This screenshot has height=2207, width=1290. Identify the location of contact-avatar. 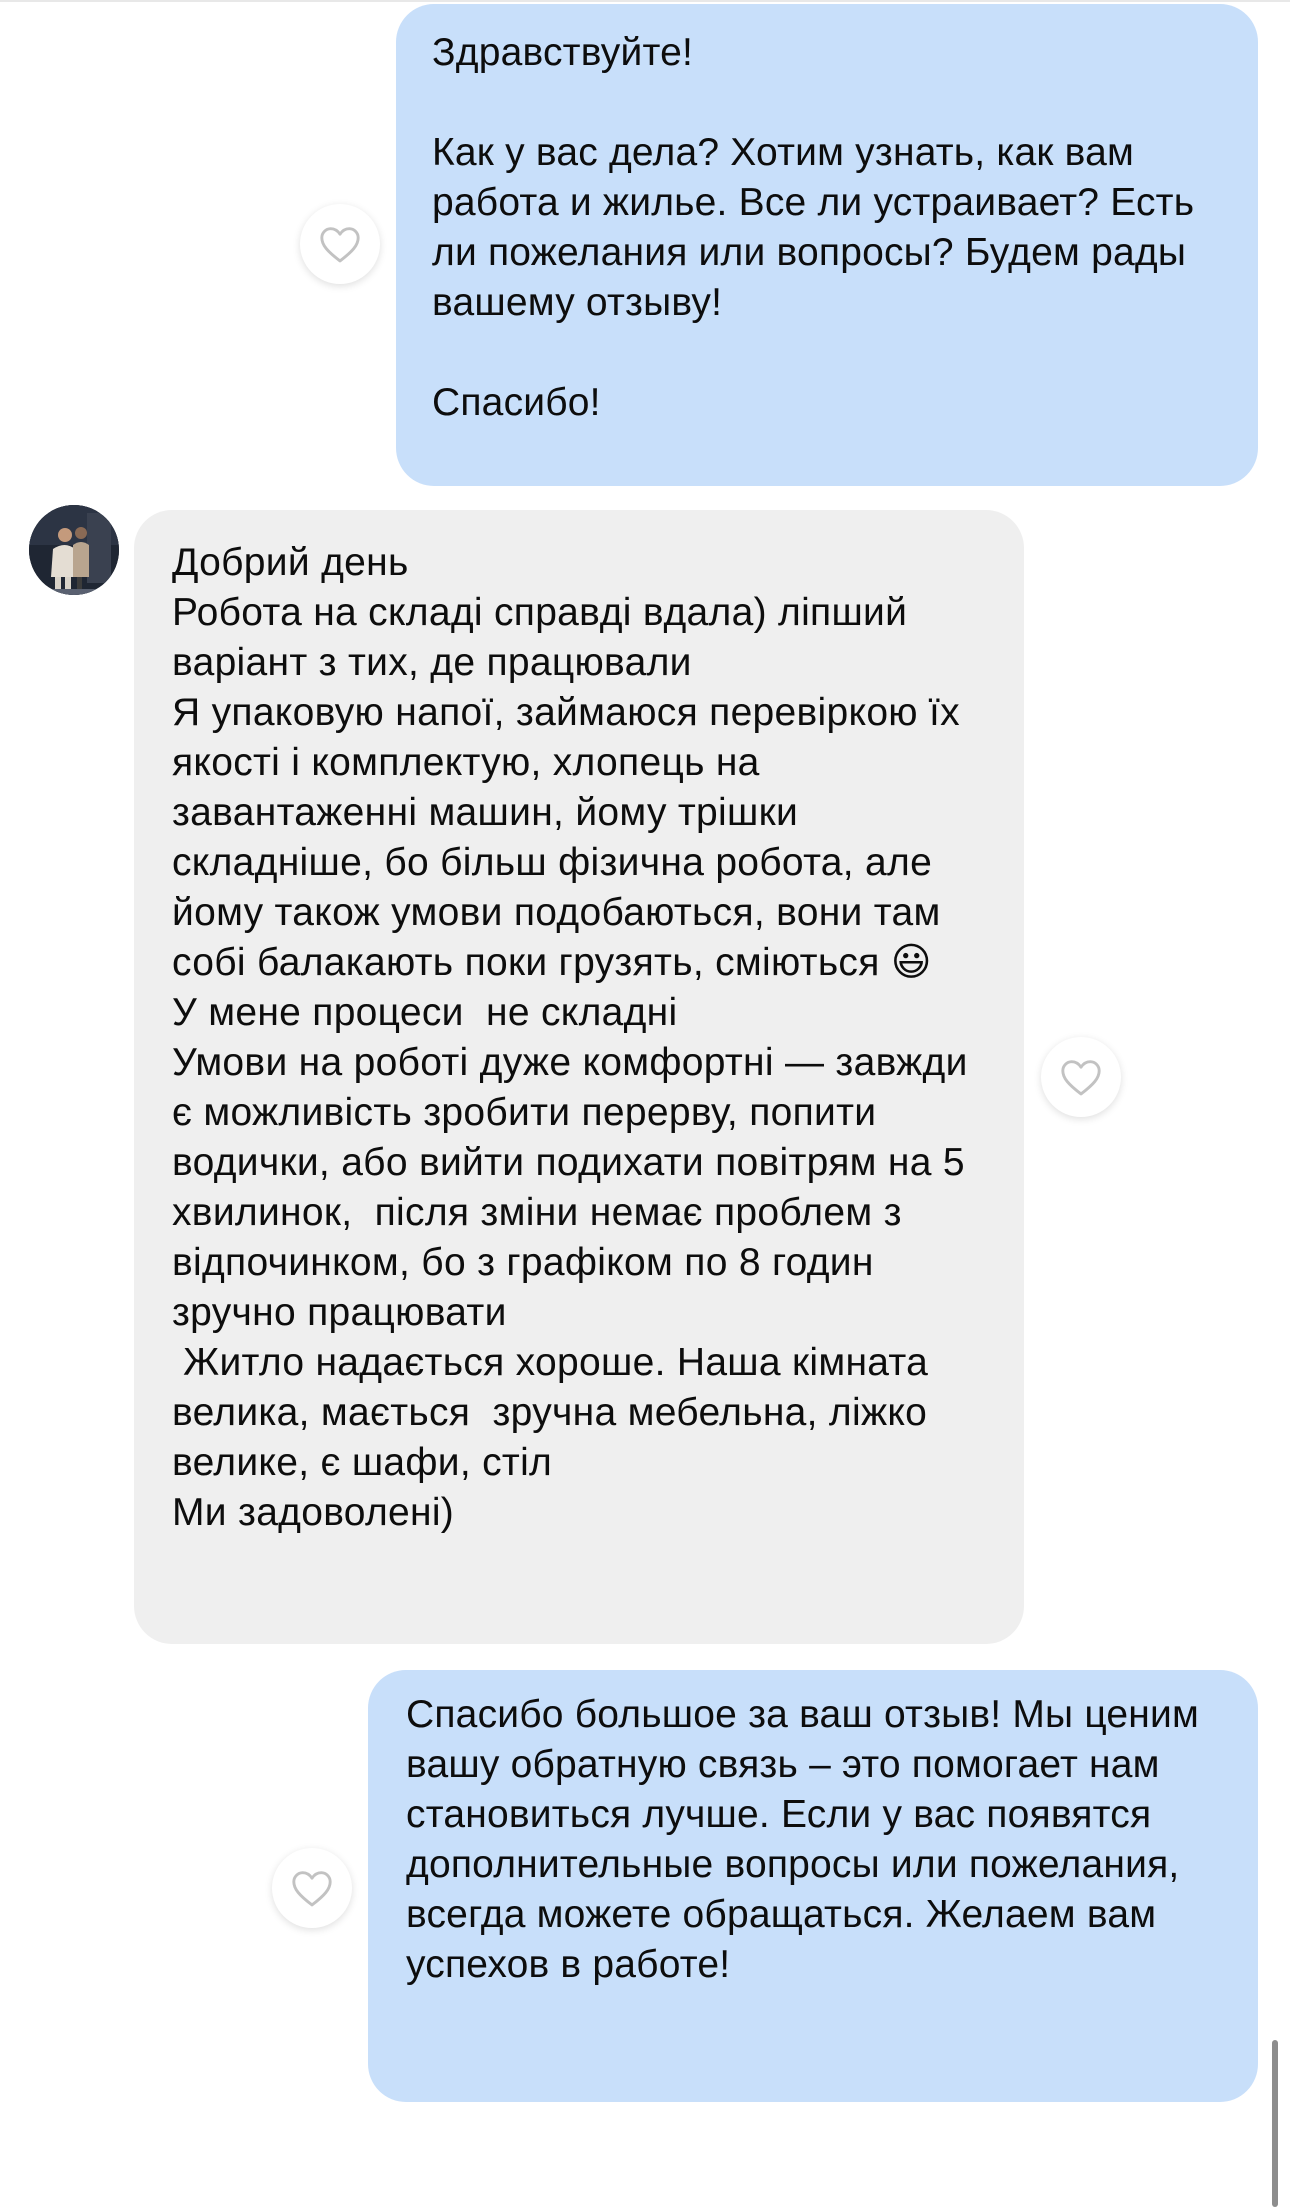
(74, 550).